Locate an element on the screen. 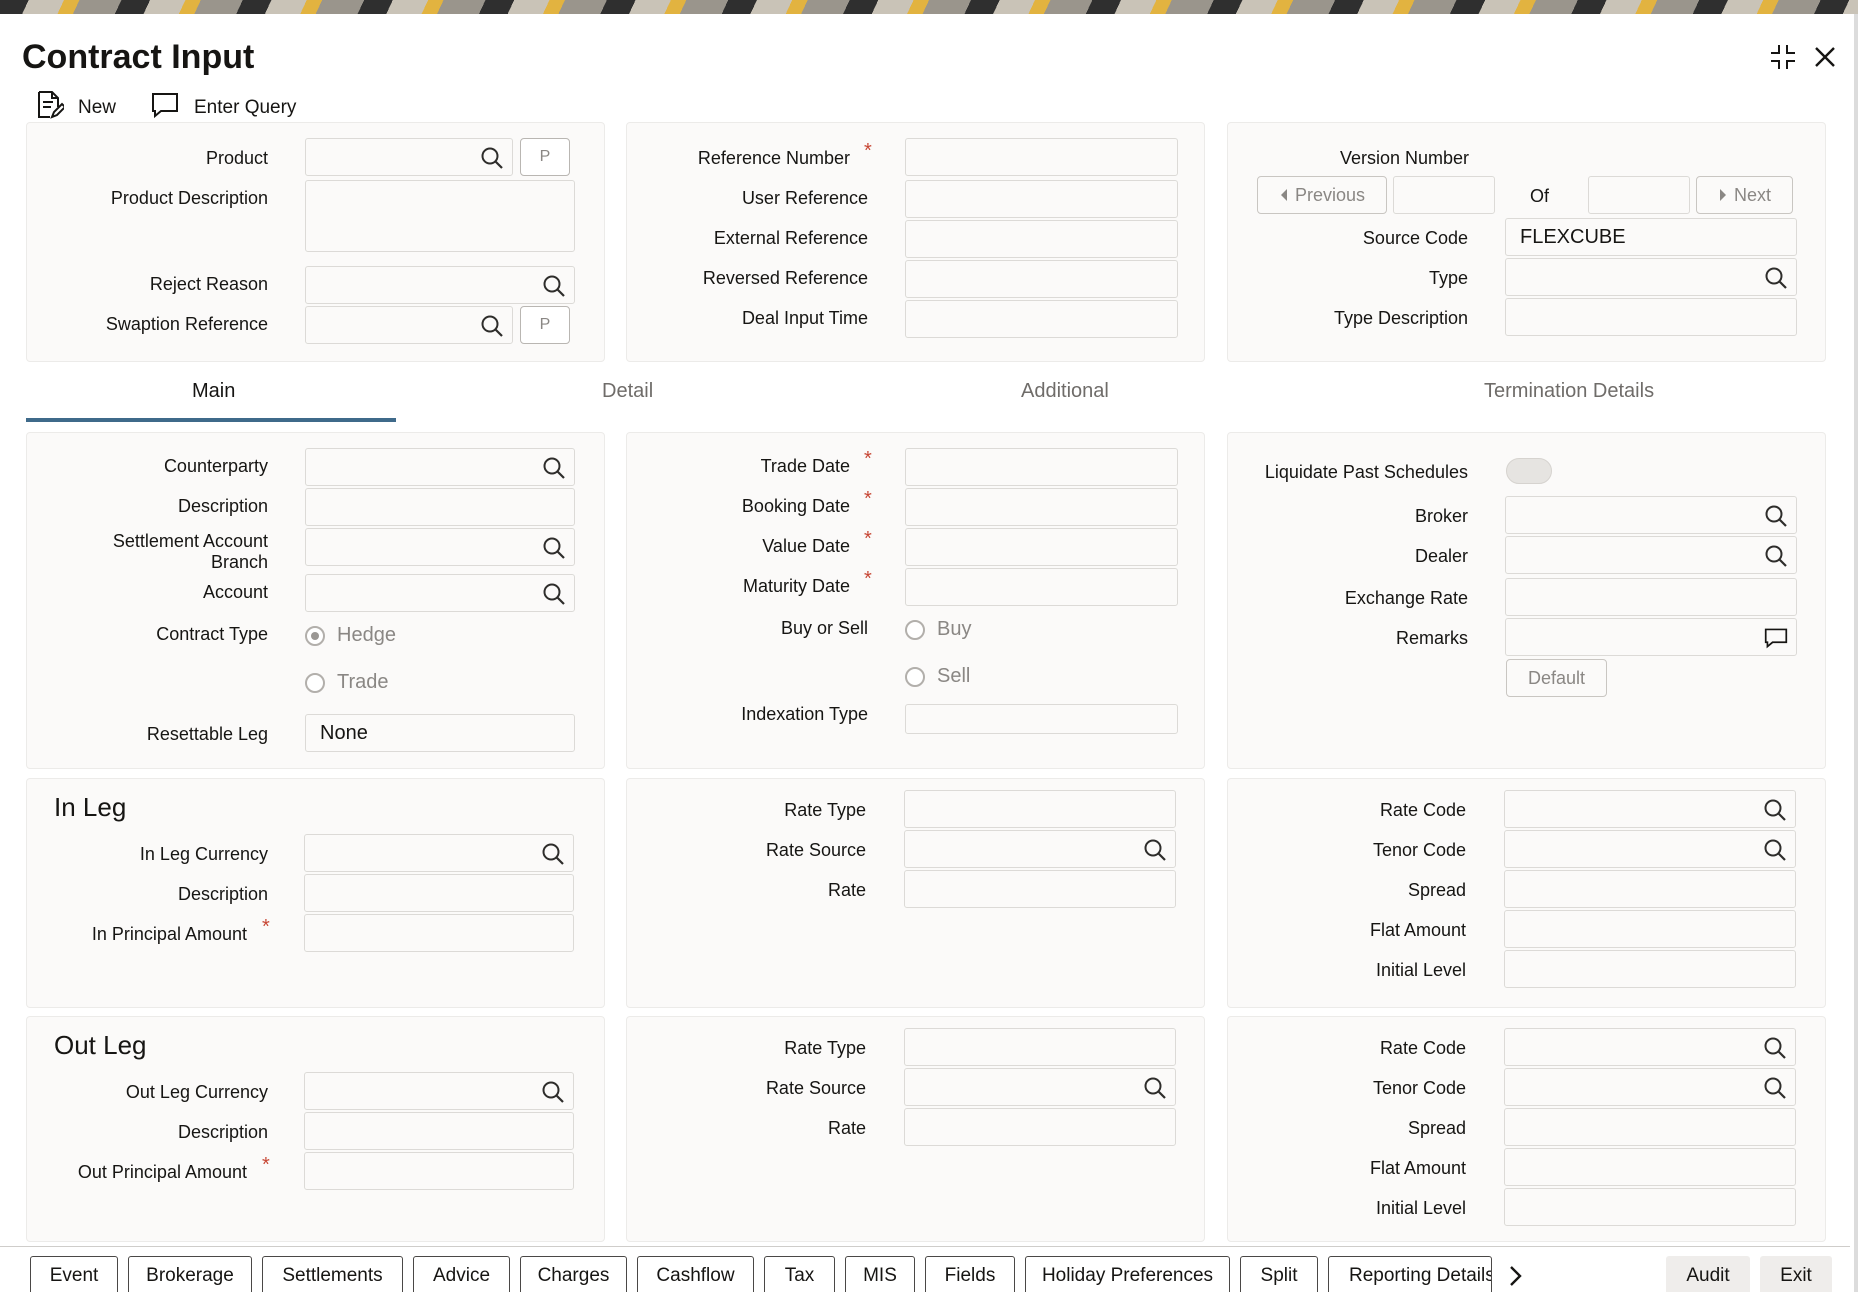  tab-detail: Detail is located at coordinates (627, 391).